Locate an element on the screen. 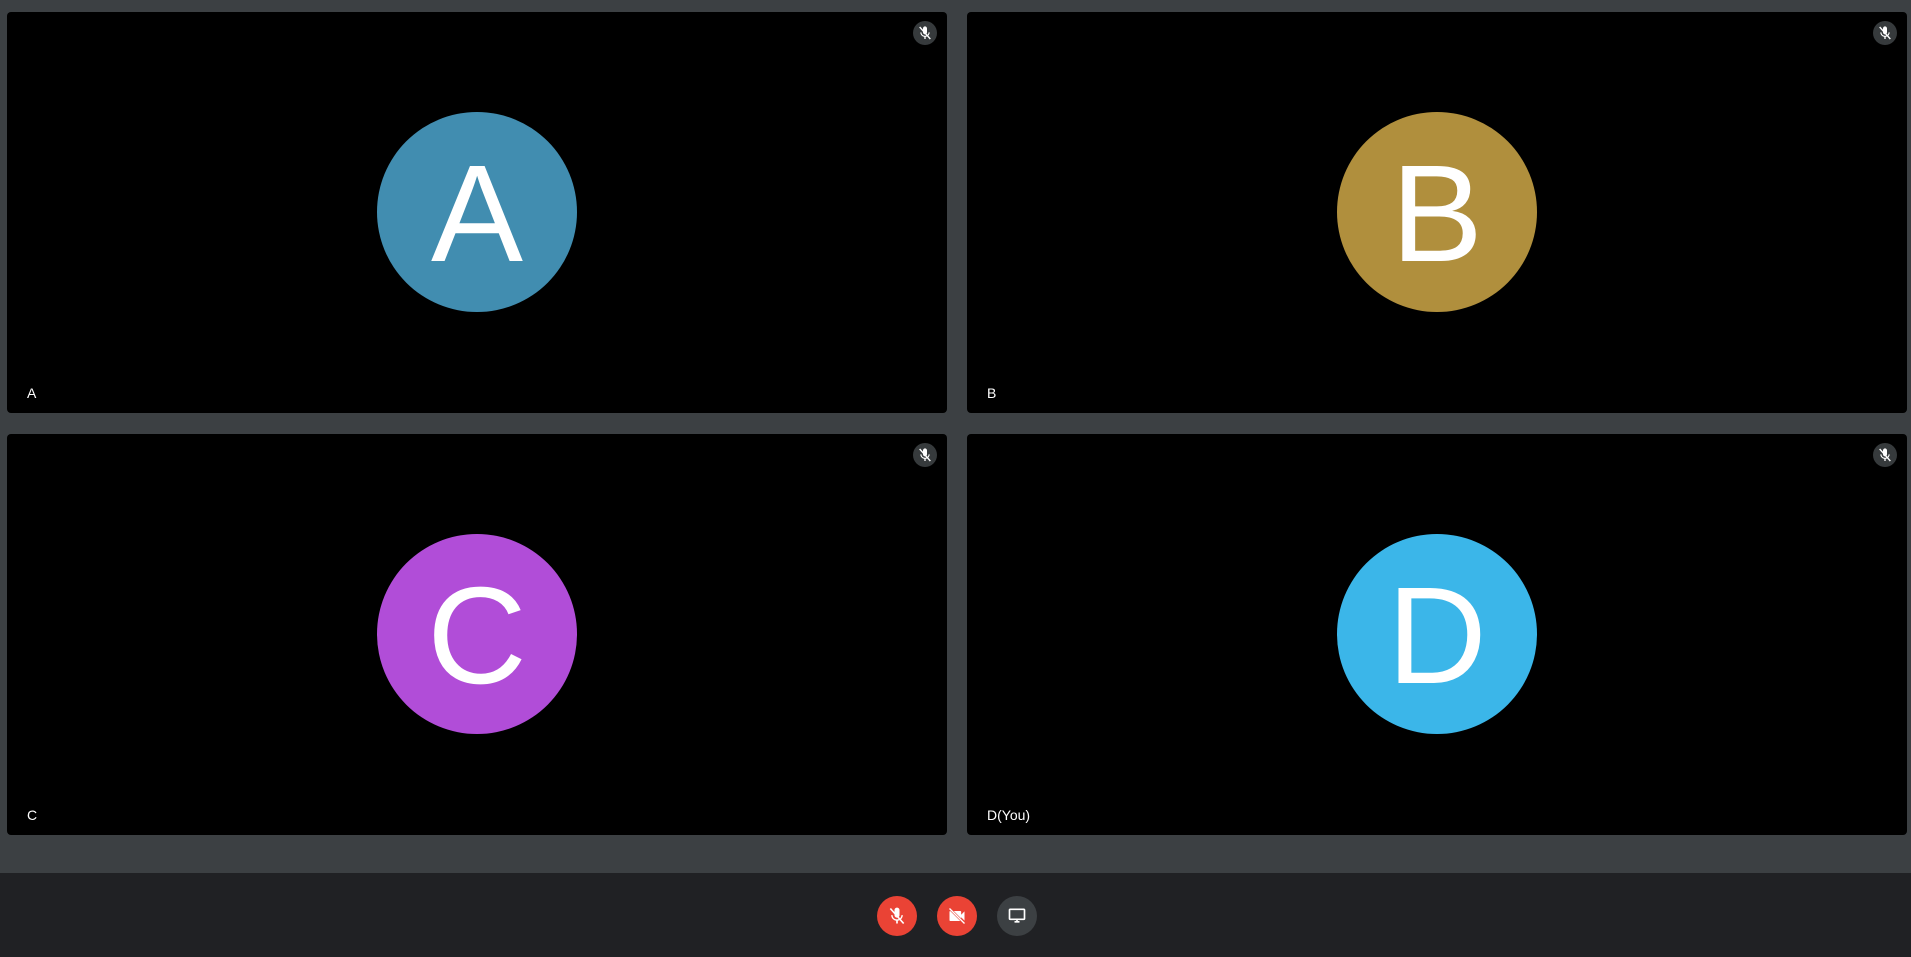  camera-toggle-button is located at coordinates (957, 916).